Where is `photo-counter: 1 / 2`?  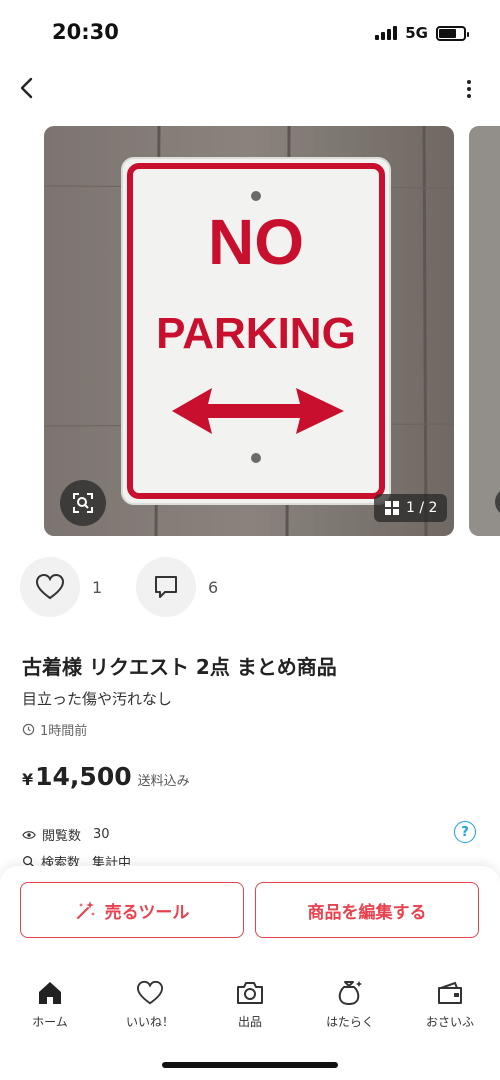 photo-counter: 1 / 2 is located at coordinates (411, 508).